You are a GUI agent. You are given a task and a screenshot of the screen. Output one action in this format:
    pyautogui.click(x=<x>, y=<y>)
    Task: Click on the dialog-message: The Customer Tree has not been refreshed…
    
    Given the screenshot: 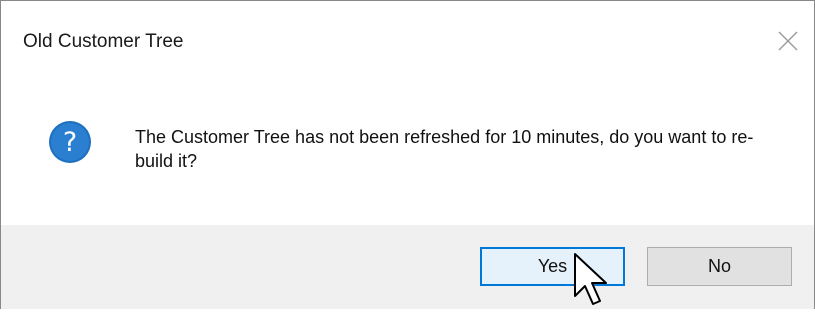 What is the action you would take?
    pyautogui.click(x=444, y=149)
    